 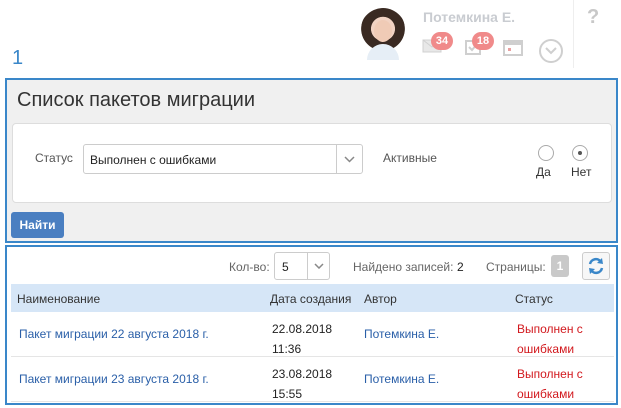 What do you see at coordinates (580, 153) in the screenshot?
I see `radio-active-no` at bounding box center [580, 153].